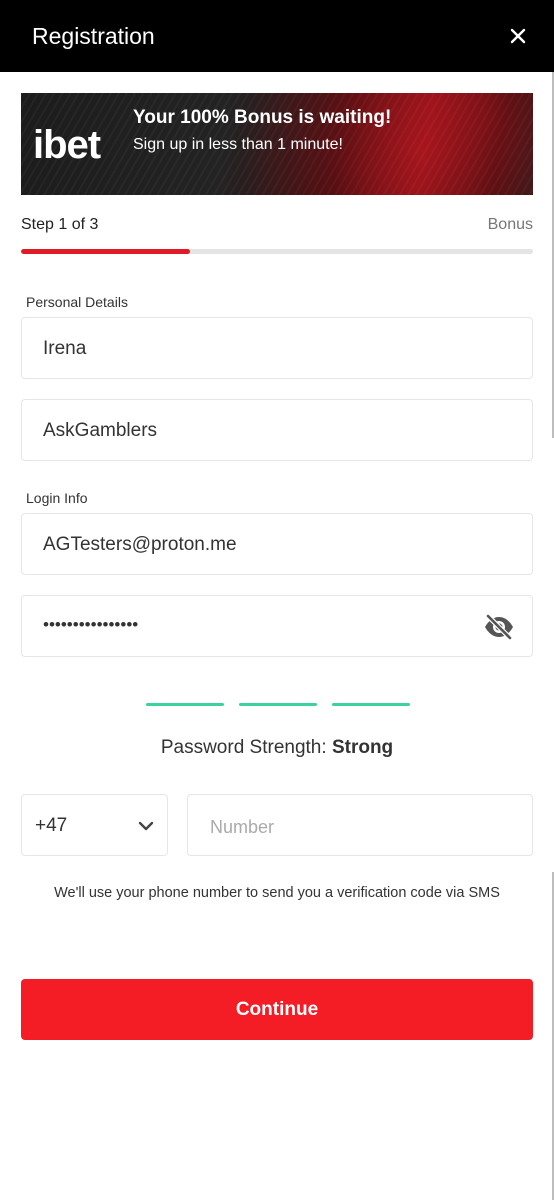 This screenshot has width=554, height=1200. I want to click on country-code-select: +47, so click(94, 825).